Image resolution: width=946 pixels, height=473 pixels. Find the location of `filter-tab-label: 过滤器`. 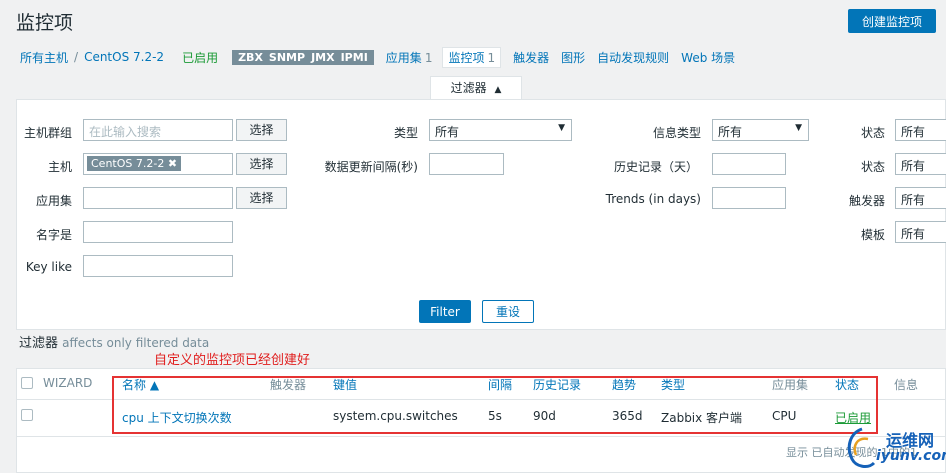

filter-tab-label: 过滤器 is located at coordinates (468, 88).